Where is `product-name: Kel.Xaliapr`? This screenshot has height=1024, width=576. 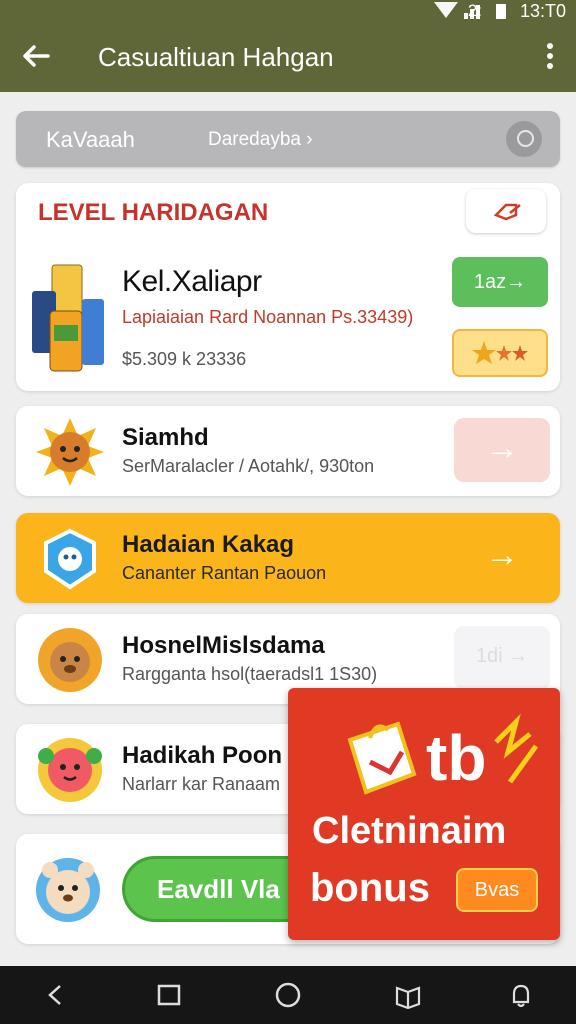
product-name: Kel.Xaliapr is located at coordinates (192, 281).